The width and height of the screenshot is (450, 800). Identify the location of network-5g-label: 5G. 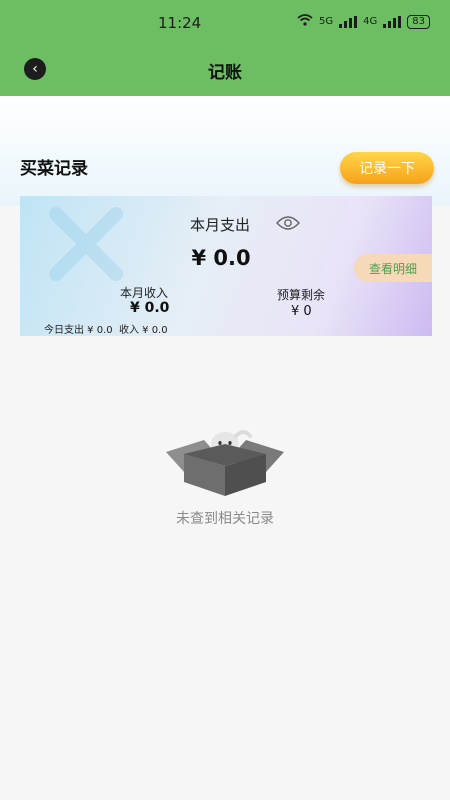
(326, 21).